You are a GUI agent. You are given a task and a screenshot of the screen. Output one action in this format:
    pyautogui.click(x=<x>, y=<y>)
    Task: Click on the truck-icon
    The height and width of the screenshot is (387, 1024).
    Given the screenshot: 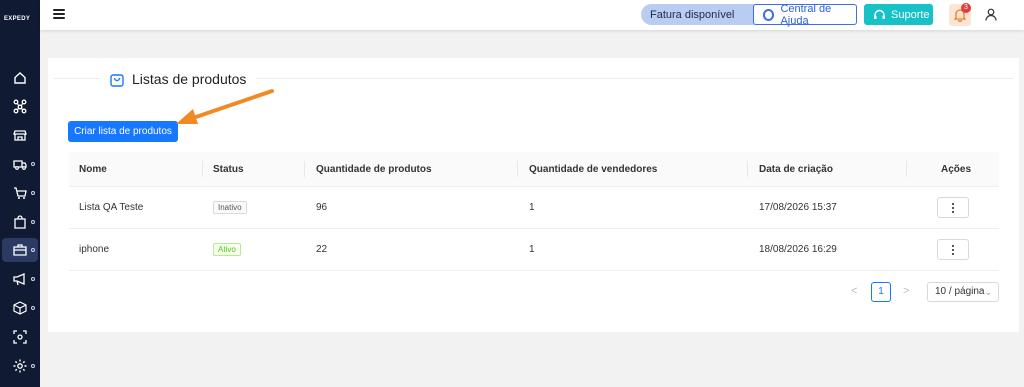 What is the action you would take?
    pyautogui.click(x=20, y=165)
    